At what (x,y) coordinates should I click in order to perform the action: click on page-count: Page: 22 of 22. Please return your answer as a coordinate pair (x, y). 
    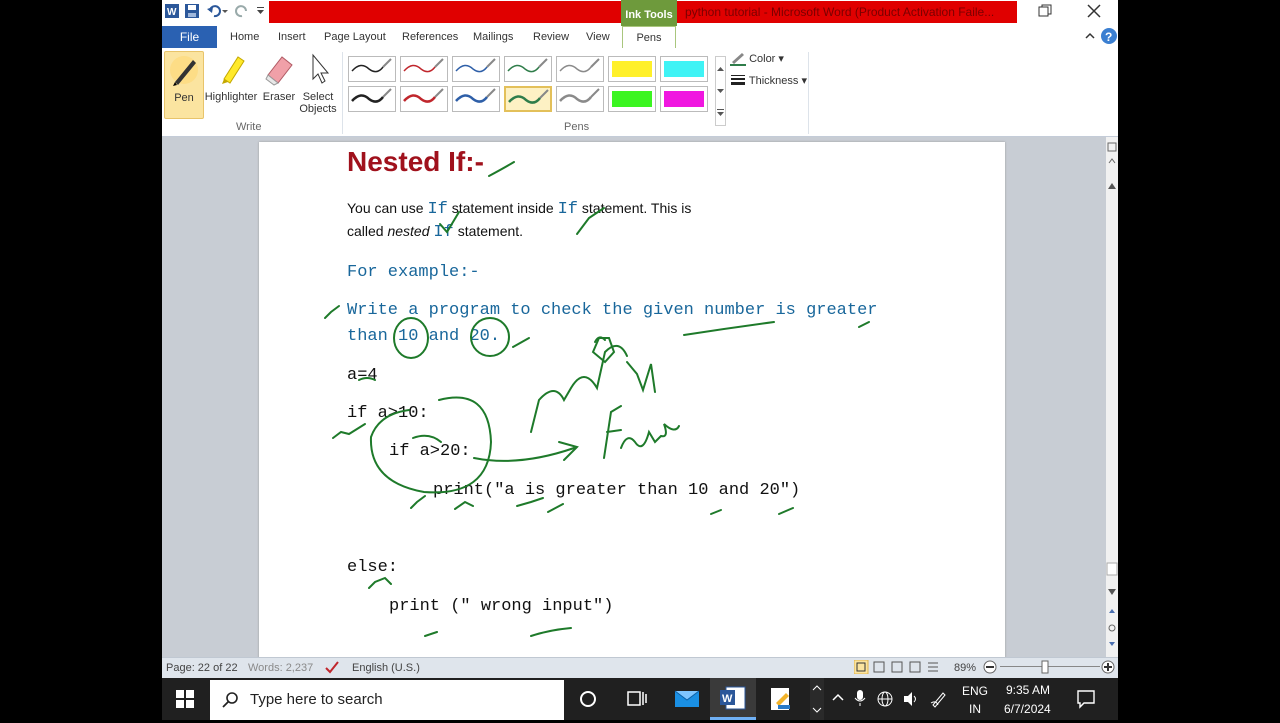
    Looking at the image, I should click on (202, 668).